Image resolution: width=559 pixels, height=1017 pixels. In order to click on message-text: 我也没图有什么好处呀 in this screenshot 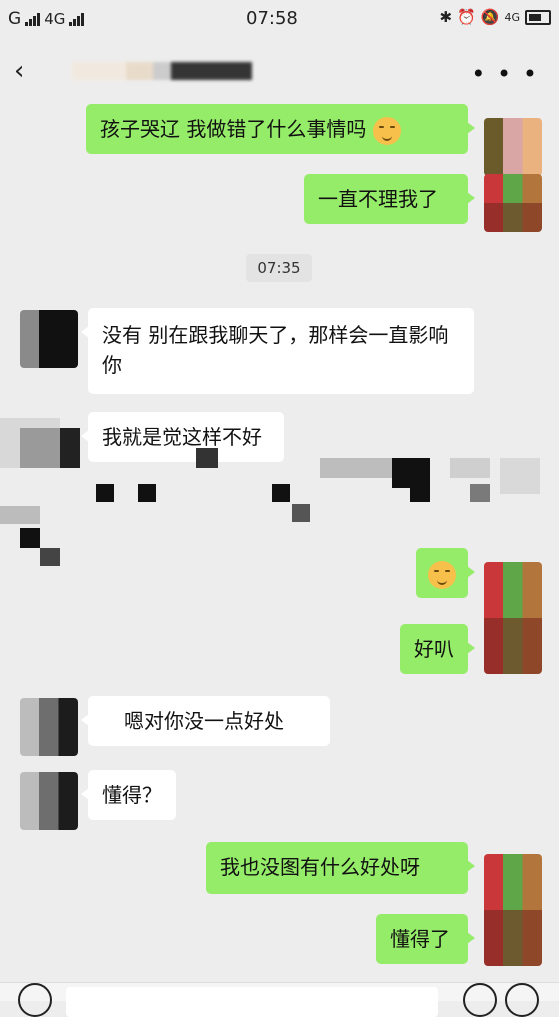, I will do `click(320, 867)`.